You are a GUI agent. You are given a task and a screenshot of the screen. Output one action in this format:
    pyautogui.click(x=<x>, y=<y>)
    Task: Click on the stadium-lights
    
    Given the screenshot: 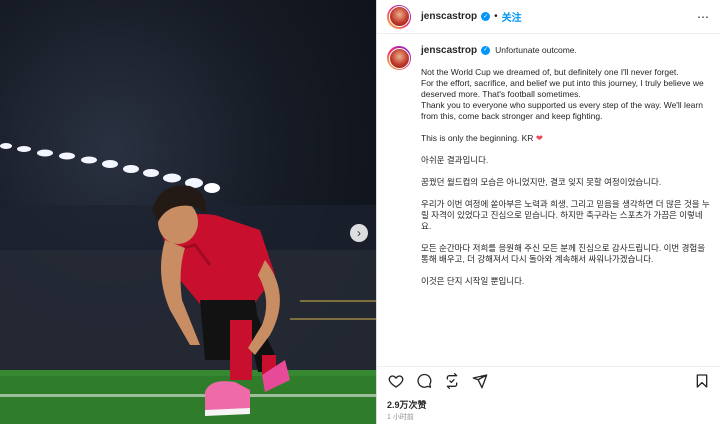 What is the action you would take?
    pyautogui.click(x=110, y=168)
    